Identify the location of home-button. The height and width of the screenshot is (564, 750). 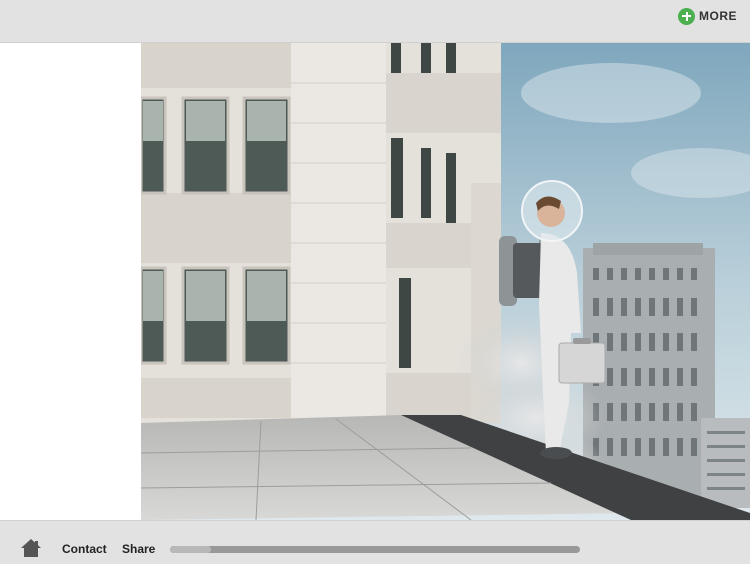
(31, 548).